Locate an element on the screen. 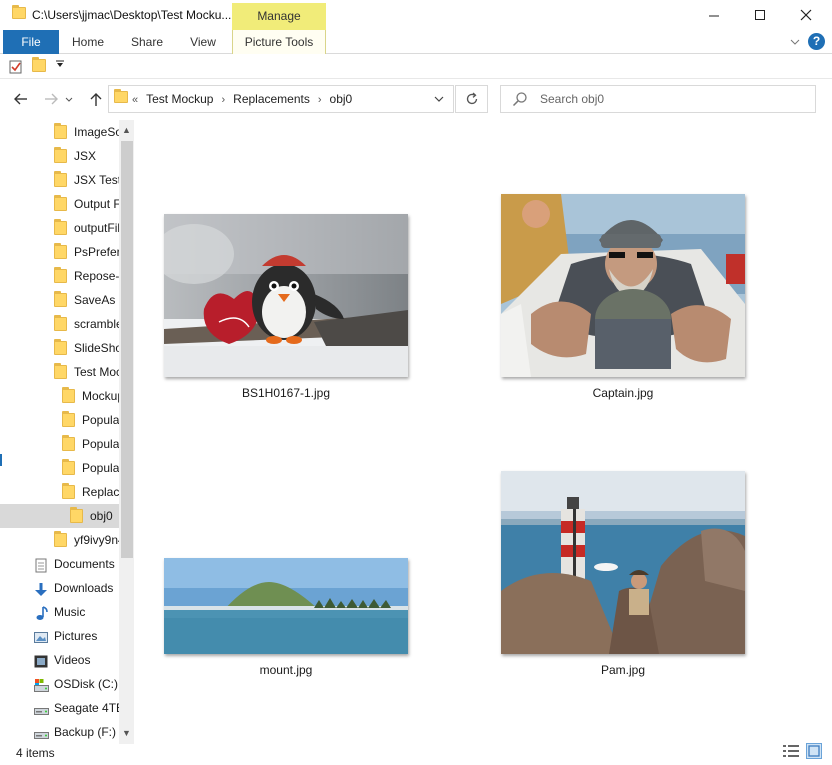  close-button is located at coordinates (806, 15).